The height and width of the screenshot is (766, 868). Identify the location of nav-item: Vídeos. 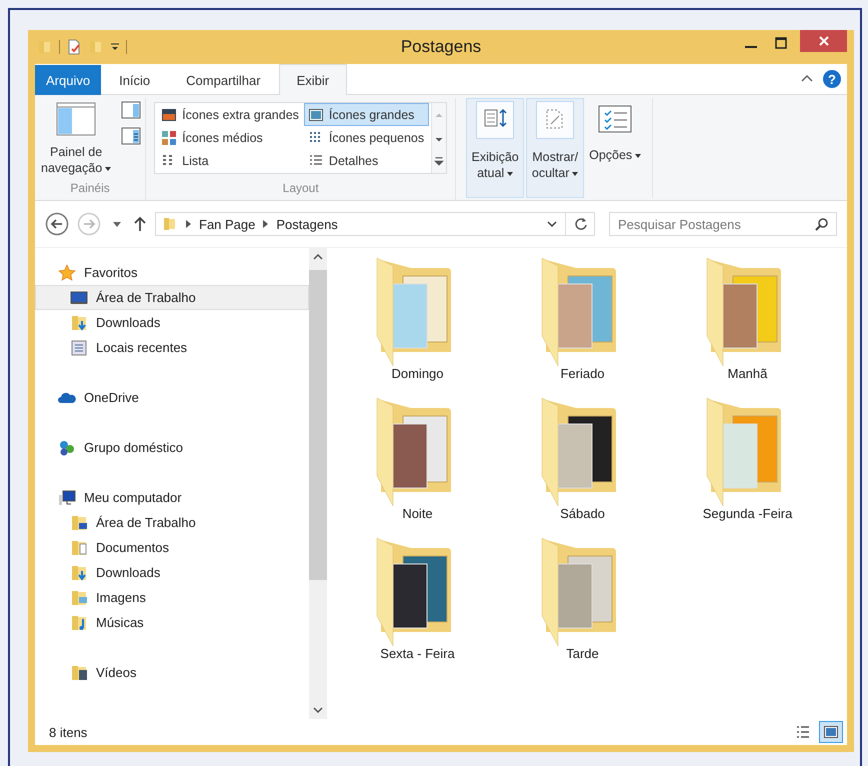
(172, 672).